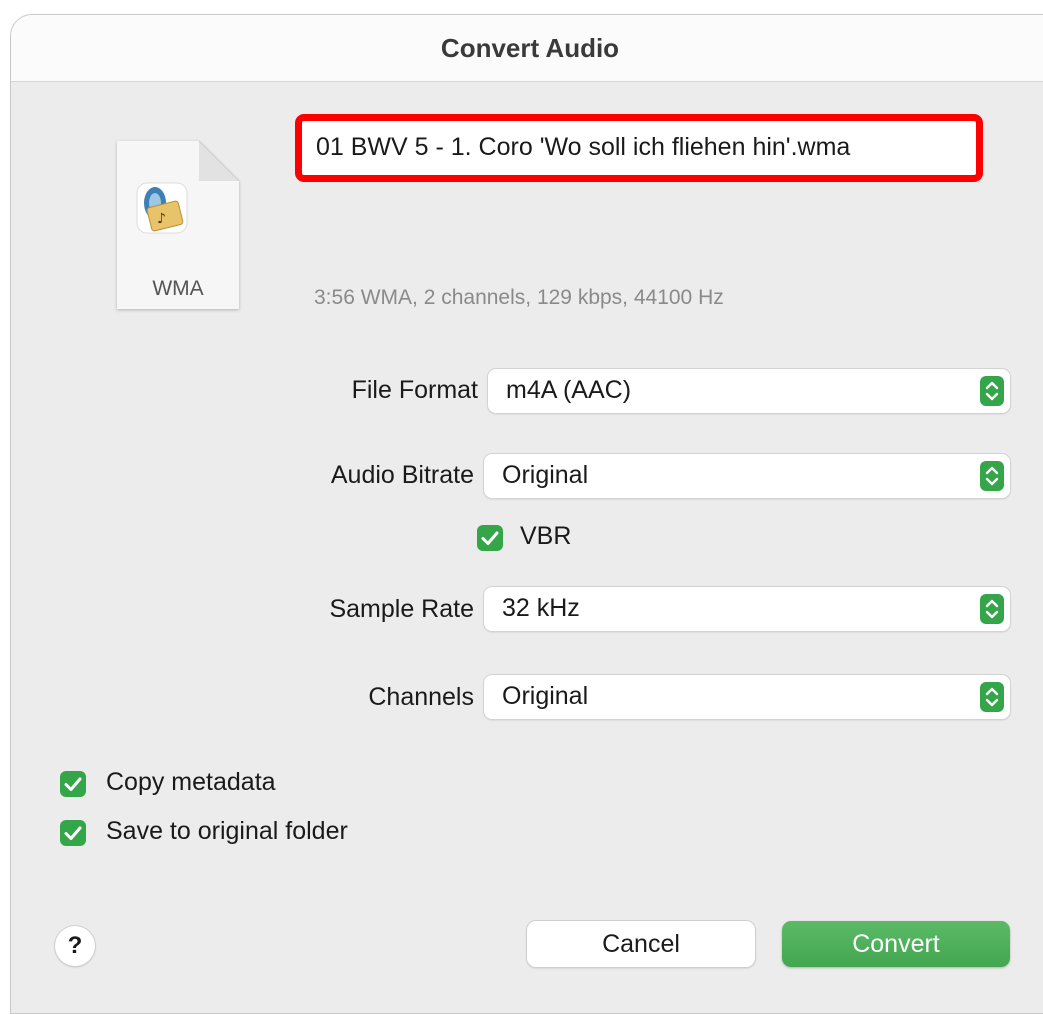 The image size is (1043, 1014). I want to click on copy-metadata-label: Copy metadata, so click(191, 782).